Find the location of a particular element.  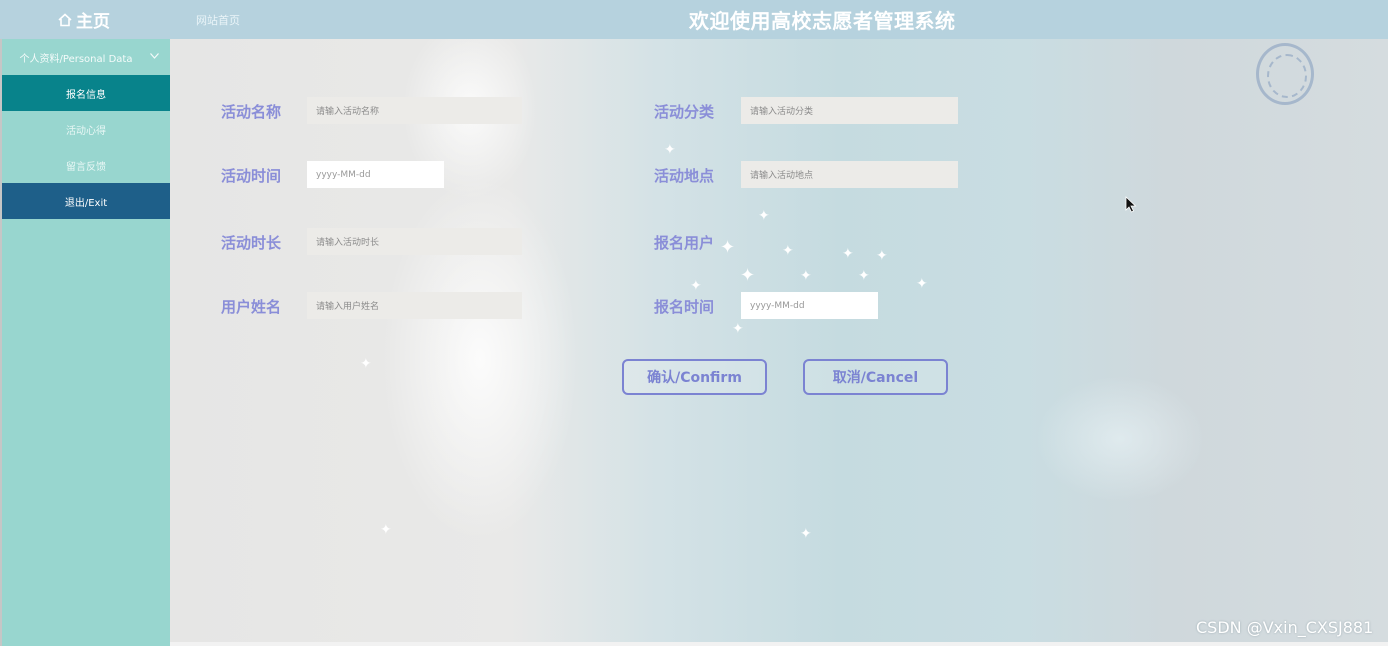

top-bar: 主页 网站首页 欢迎使用高校志愿者管理系统 is located at coordinates (694, 19).